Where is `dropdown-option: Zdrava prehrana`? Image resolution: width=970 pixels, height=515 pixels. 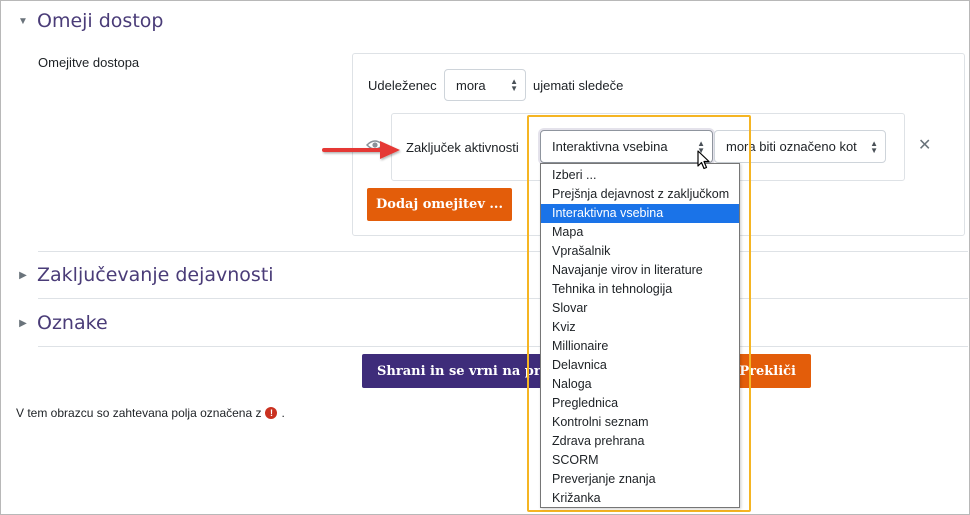 dropdown-option: Zdrava prehrana is located at coordinates (640, 441).